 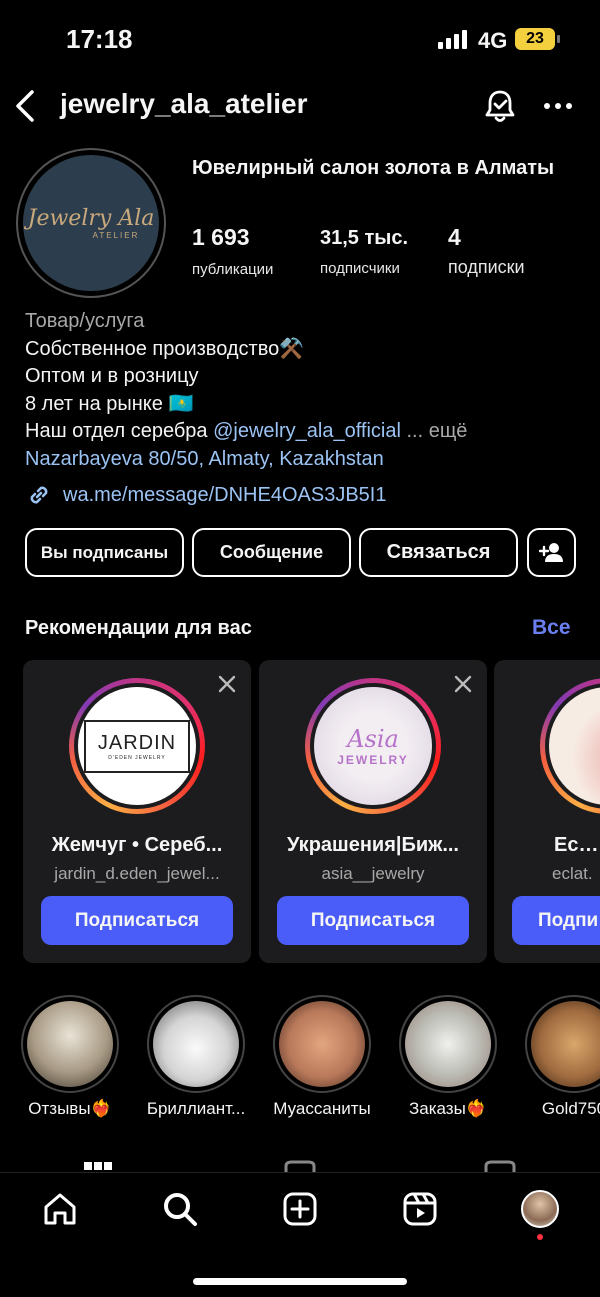 What do you see at coordinates (322, 1108) in the screenshot?
I see `highlight-label: Муассаниты` at bounding box center [322, 1108].